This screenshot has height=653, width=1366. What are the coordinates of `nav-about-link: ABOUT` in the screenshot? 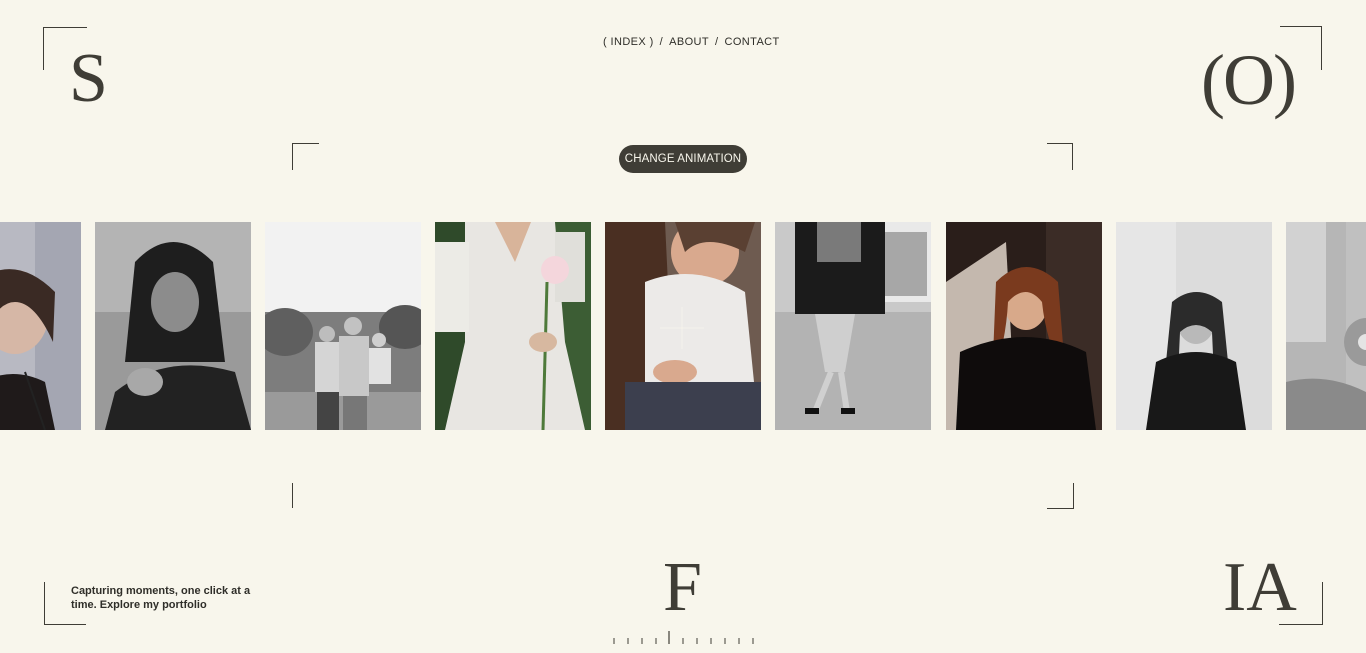 It's located at (689, 42).